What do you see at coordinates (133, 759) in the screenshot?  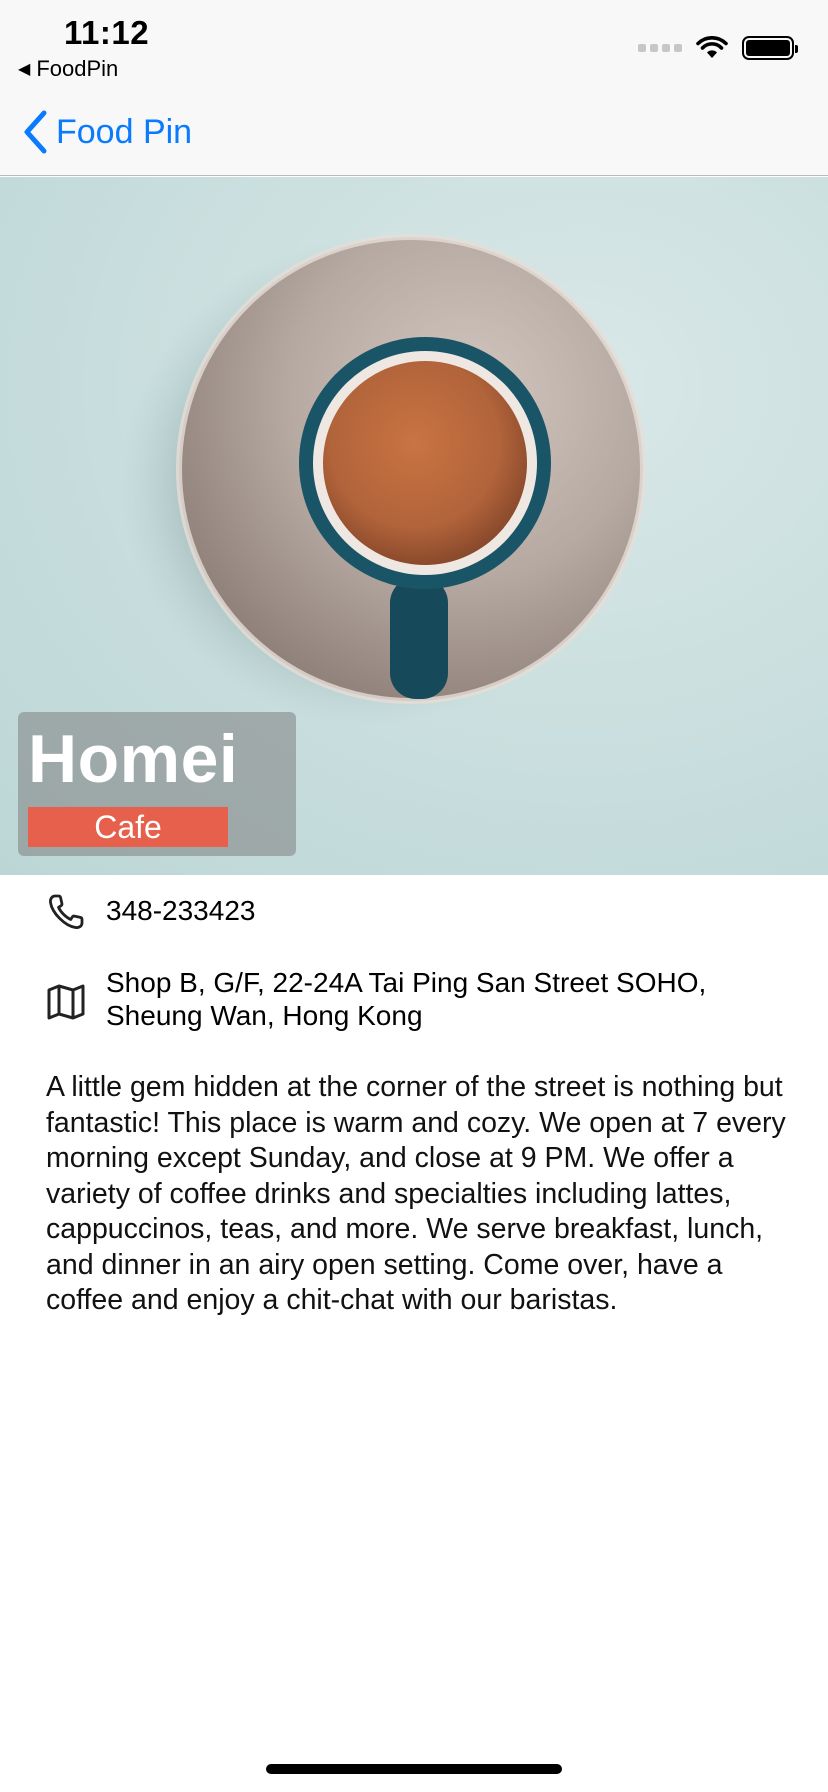 I see `restaurant-name: Homei` at bounding box center [133, 759].